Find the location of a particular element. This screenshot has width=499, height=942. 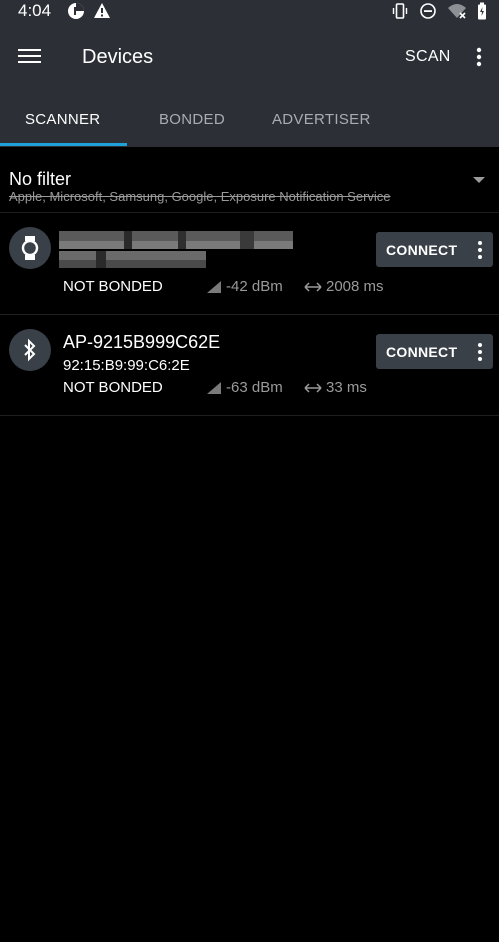

watch-icon is located at coordinates (30, 248).